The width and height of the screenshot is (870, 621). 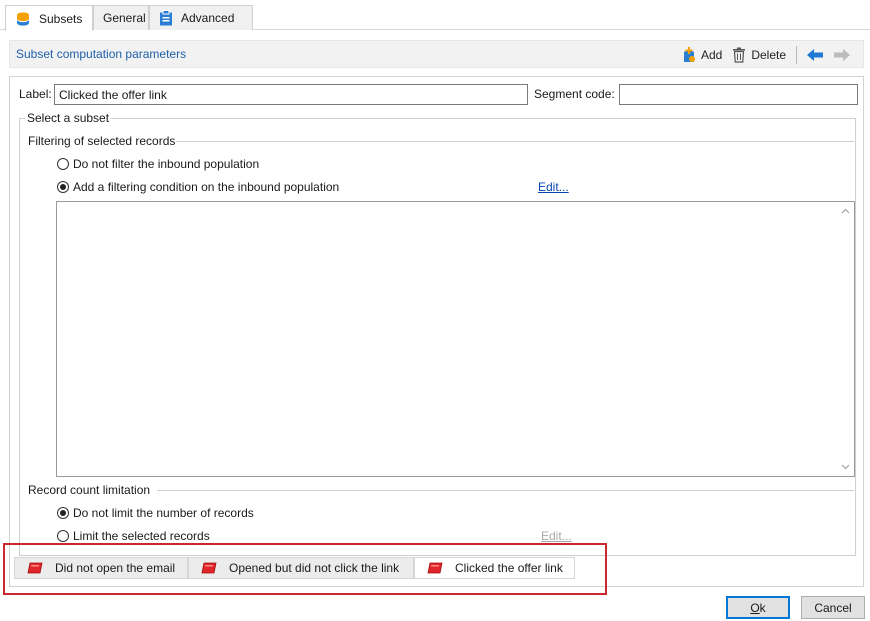 What do you see at coordinates (574, 94) in the screenshot?
I see `segment-code-caption: Segment code:` at bounding box center [574, 94].